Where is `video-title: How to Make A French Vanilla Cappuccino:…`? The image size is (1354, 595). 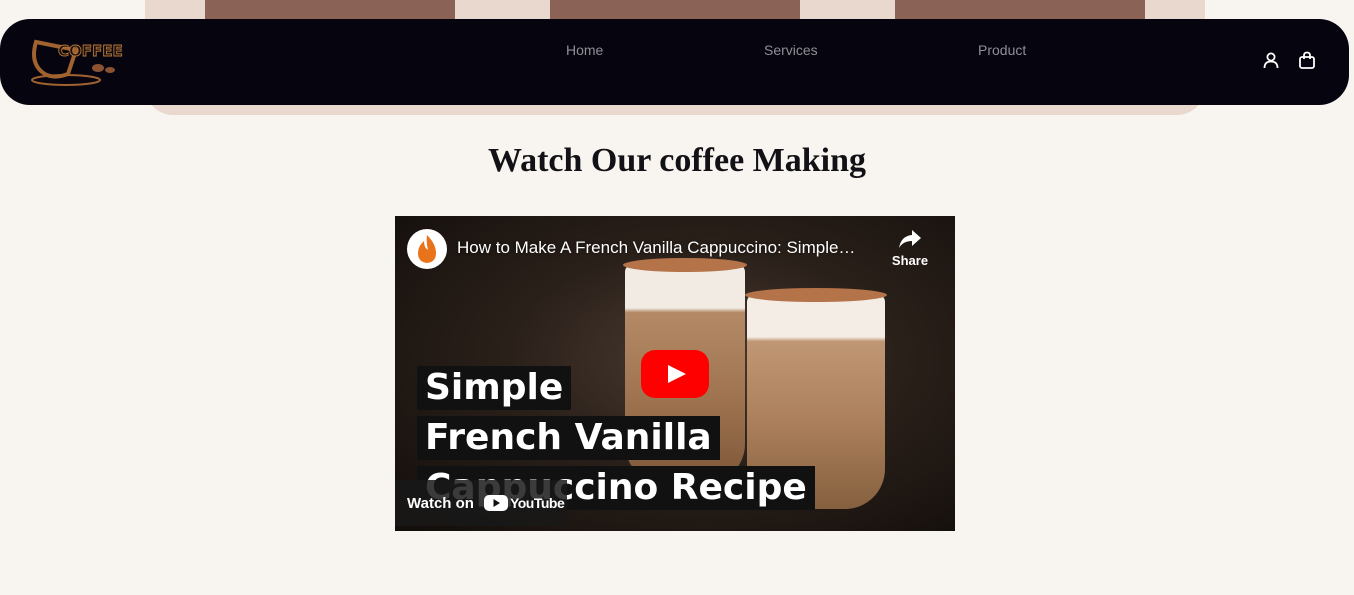 video-title: How to Make A French Vanilla Cappuccino:… is located at coordinates (656, 248).